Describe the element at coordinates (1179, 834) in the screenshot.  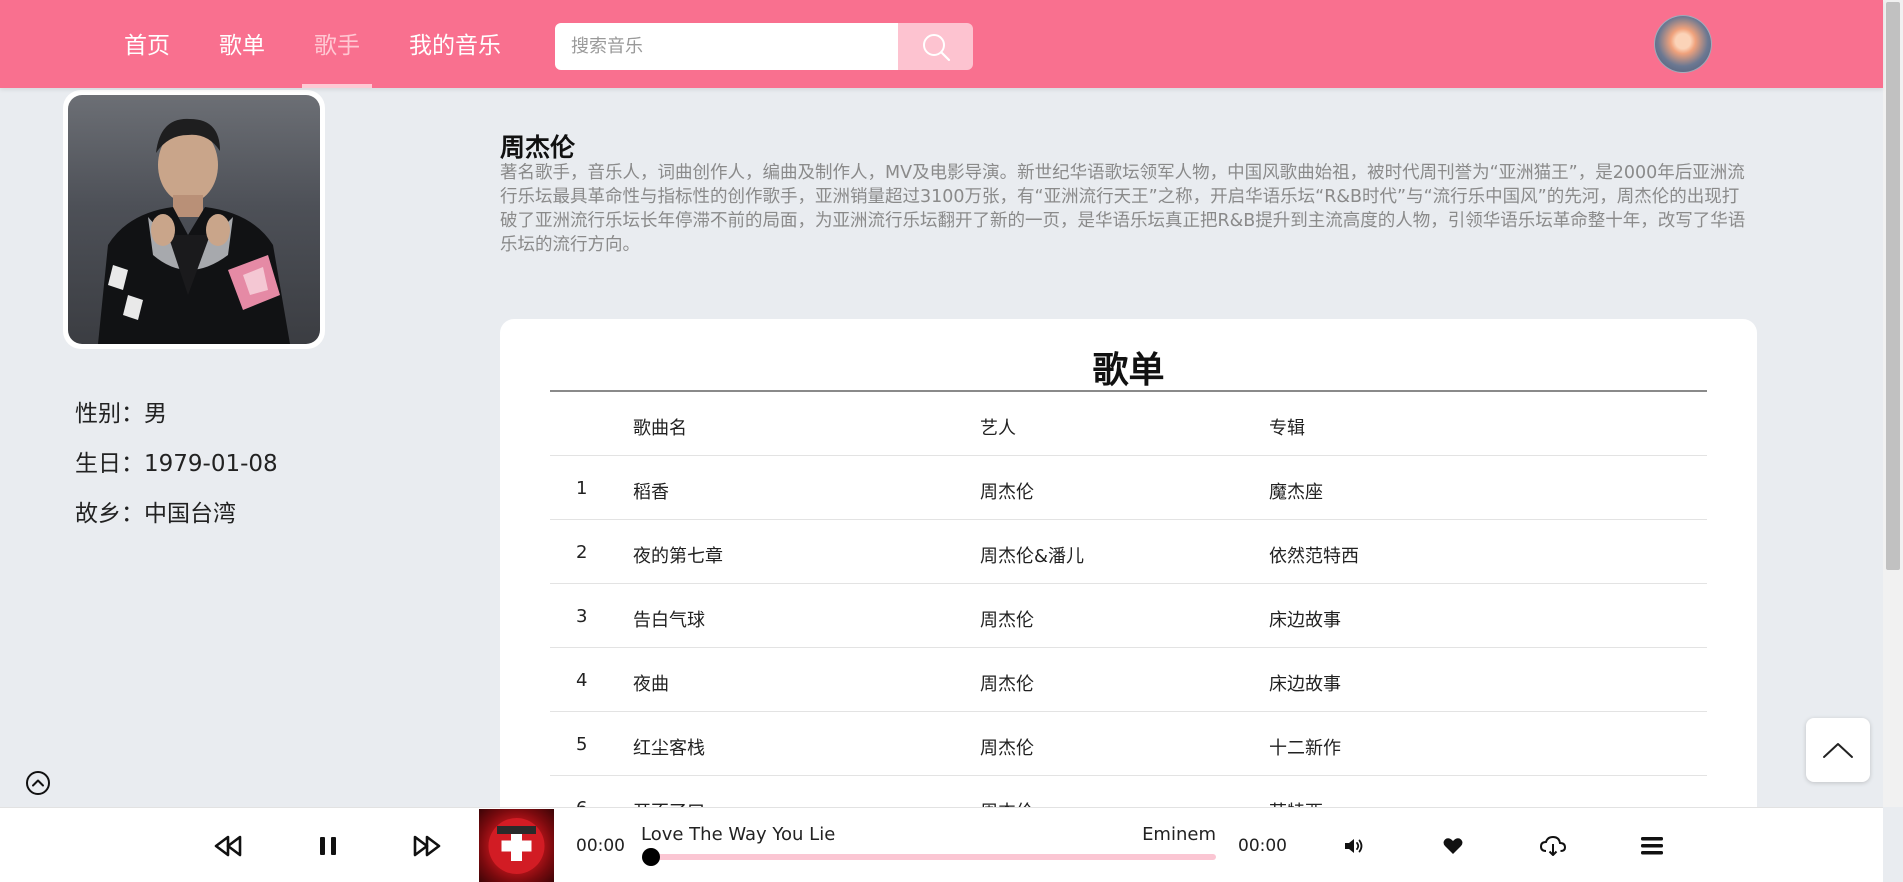
I see `now-playing-artist: Eminem` at that location.